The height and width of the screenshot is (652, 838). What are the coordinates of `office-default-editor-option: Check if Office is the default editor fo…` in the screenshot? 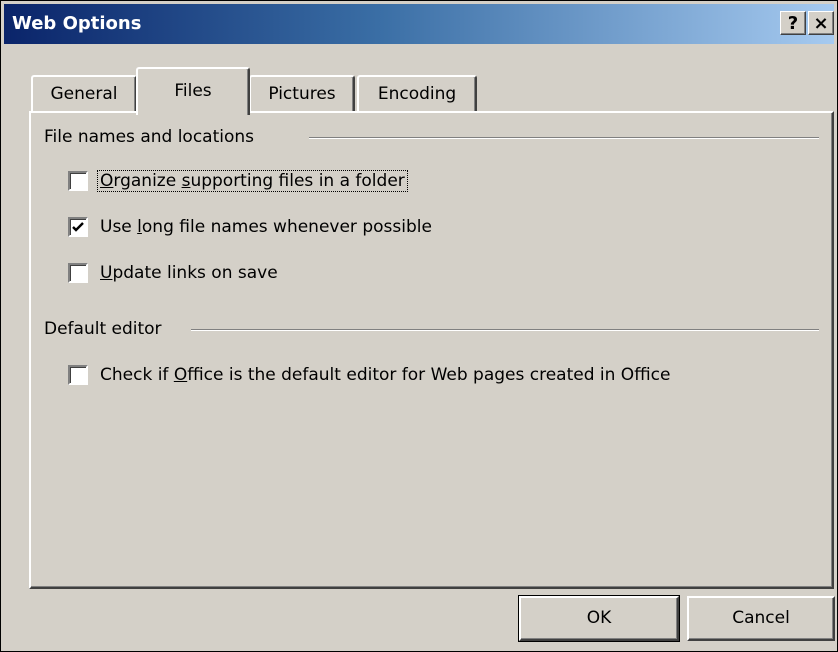 It's located at (370, 375).